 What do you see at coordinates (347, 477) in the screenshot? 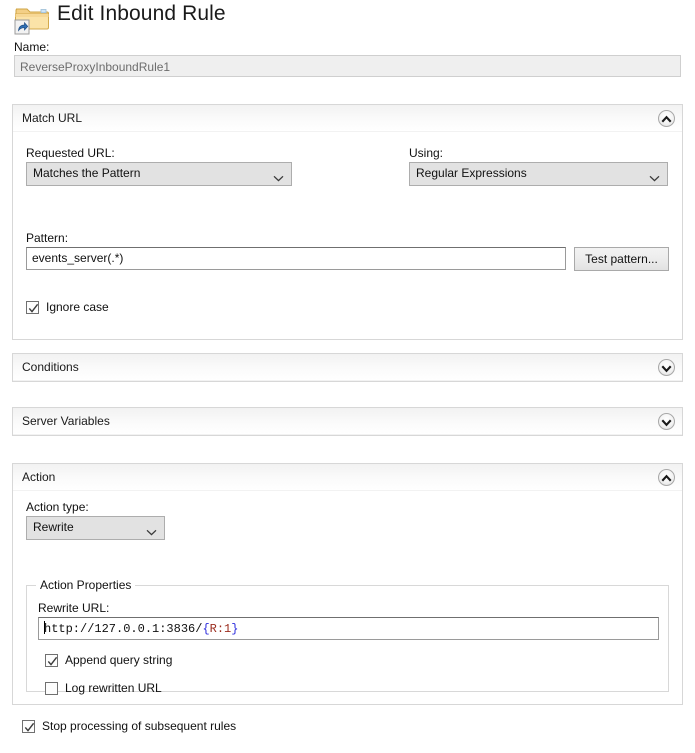
I see `section-header-action: Action` at bounding box center [347, 477].